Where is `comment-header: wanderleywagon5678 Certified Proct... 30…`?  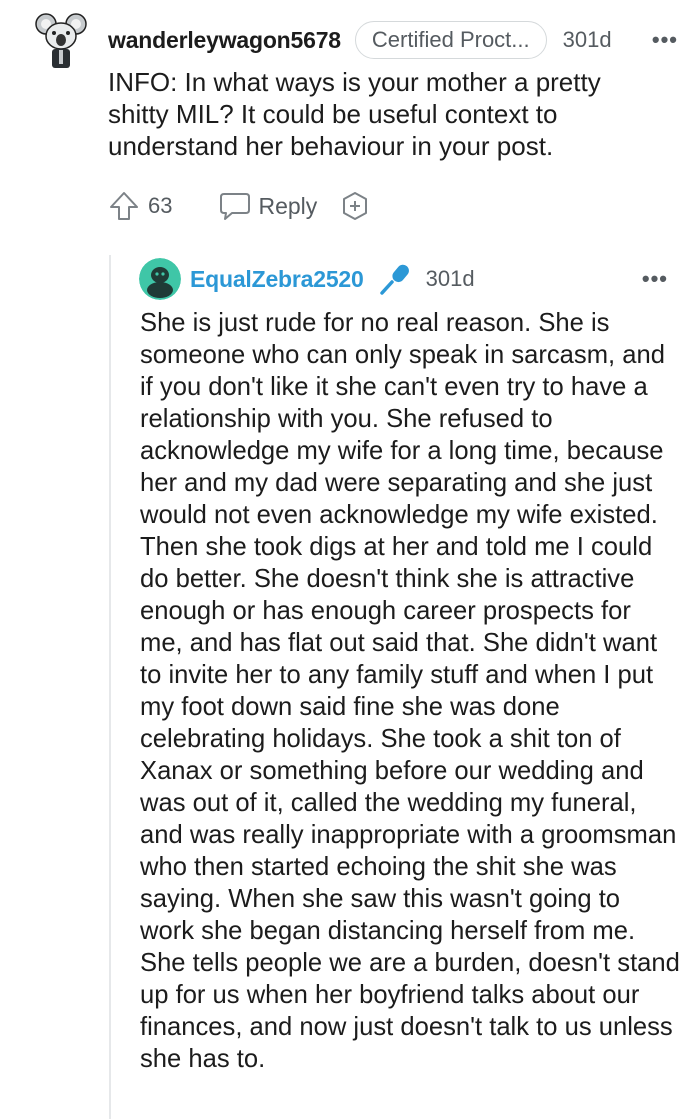 comment-header: wanderleywagon5678 Certified Proct... 30… is located at coordinates (393, 40).